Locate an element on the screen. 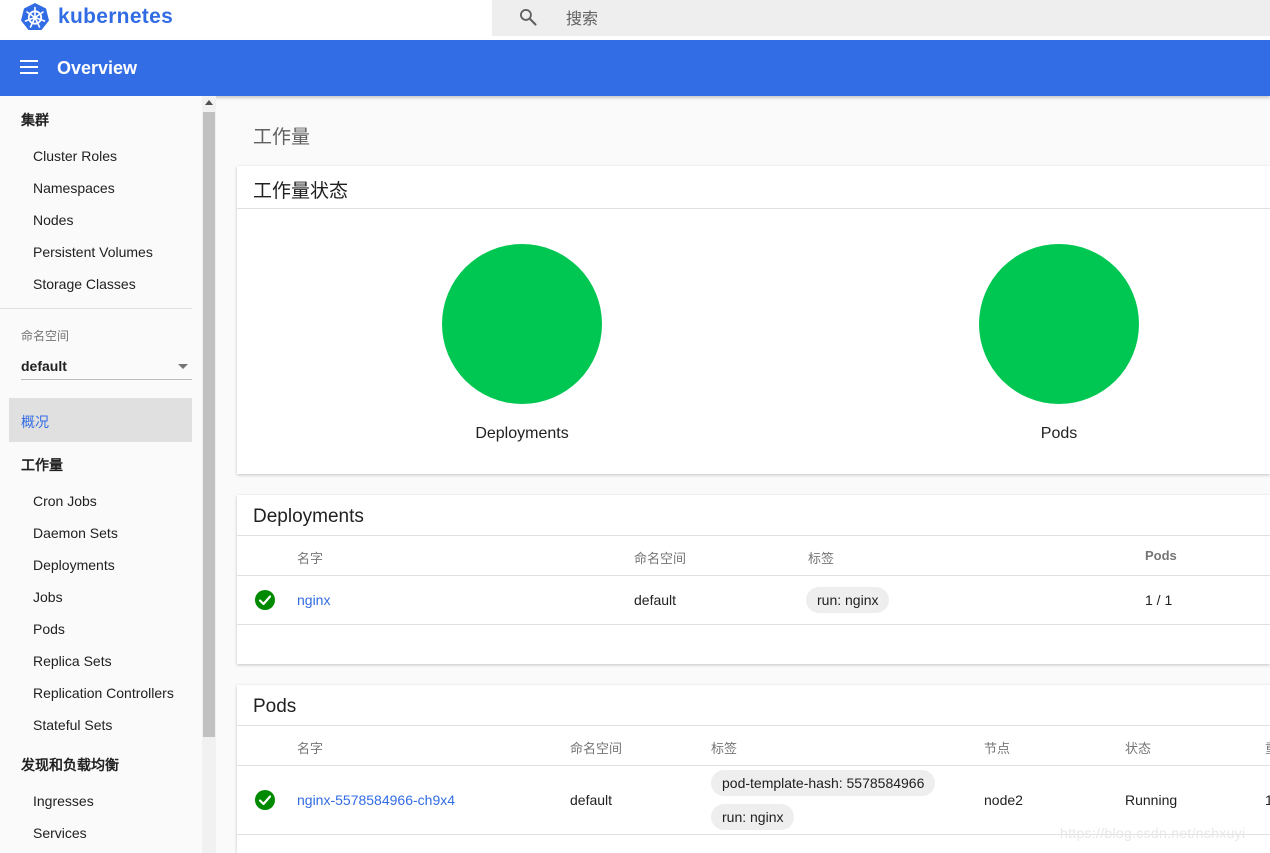  search-icon is located at coordinates (528, 17).